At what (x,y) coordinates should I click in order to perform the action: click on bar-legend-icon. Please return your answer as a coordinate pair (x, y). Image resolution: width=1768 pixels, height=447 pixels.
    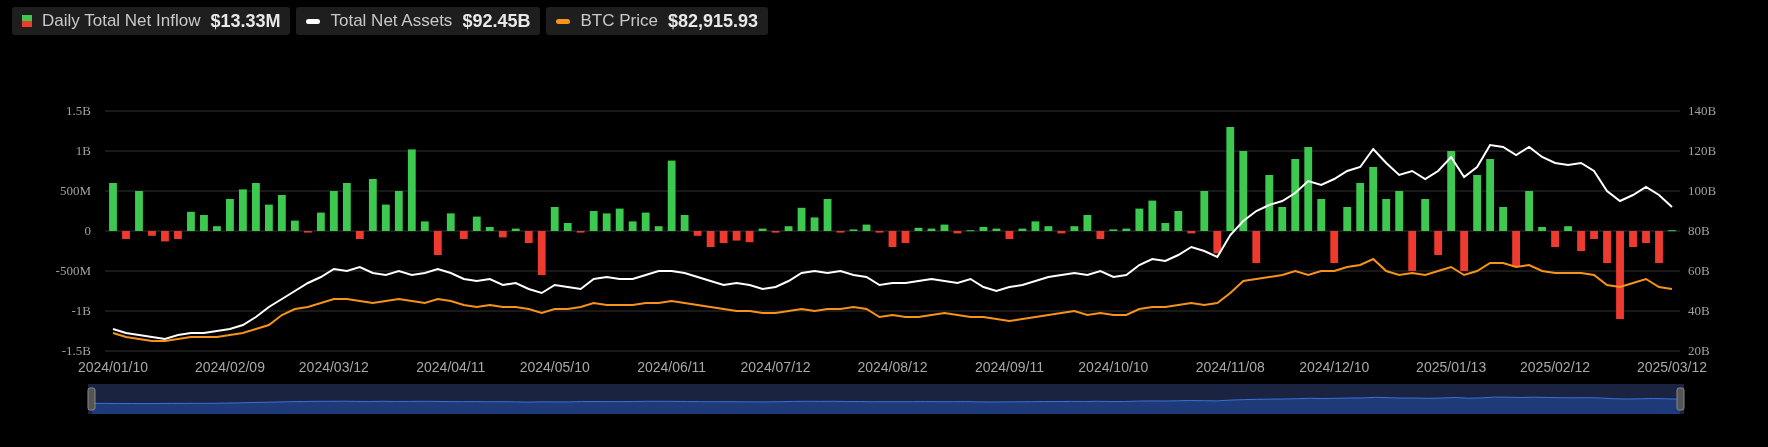
    Looking at the image, I should click on (27, 21).